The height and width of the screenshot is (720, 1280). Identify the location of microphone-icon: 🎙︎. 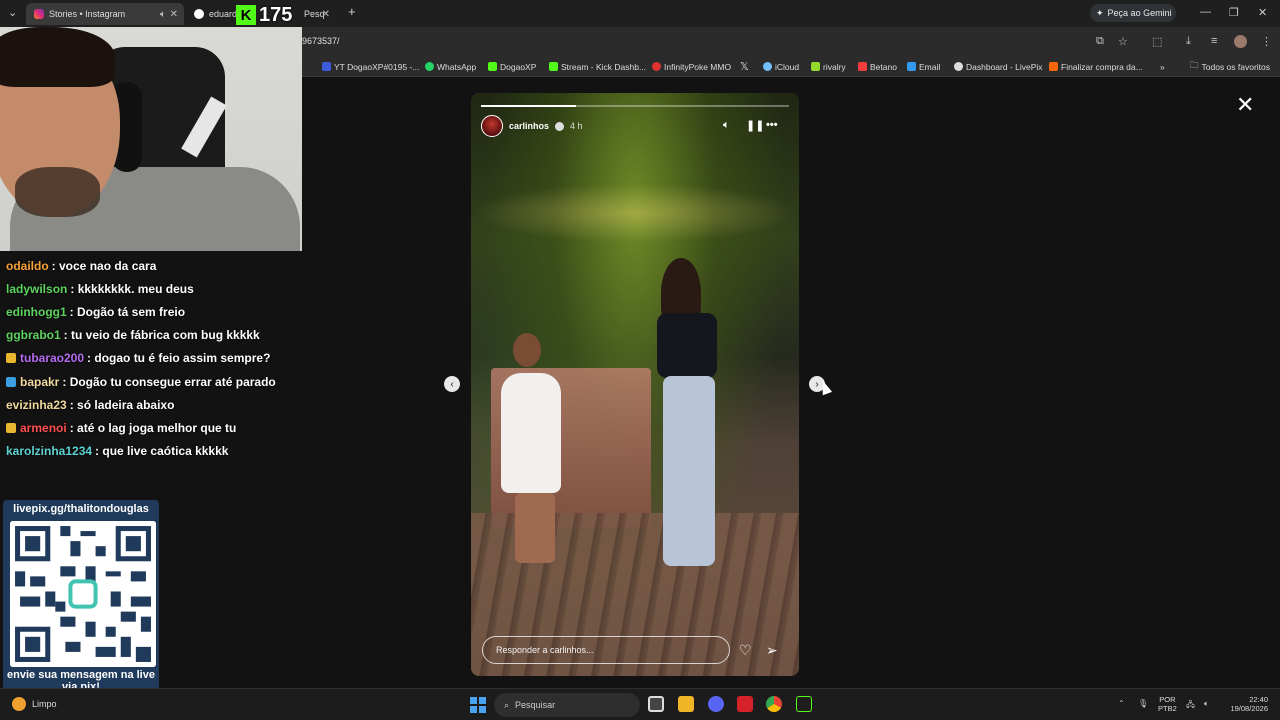
(1143, 703).